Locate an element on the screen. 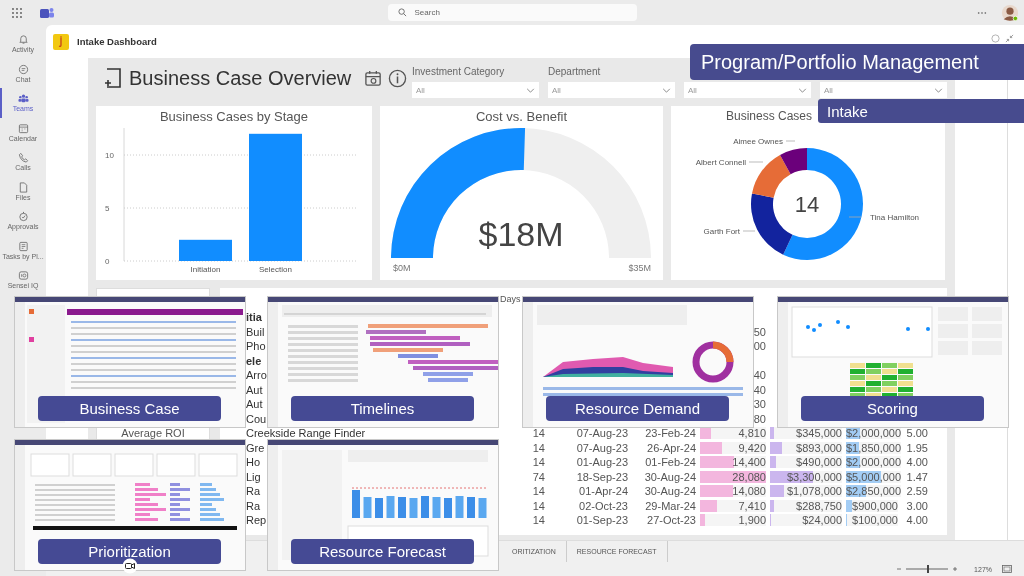 This screenshot has width=1024, height=576. caption-banner: Resource Forecast is located at coordinates (382, 551).